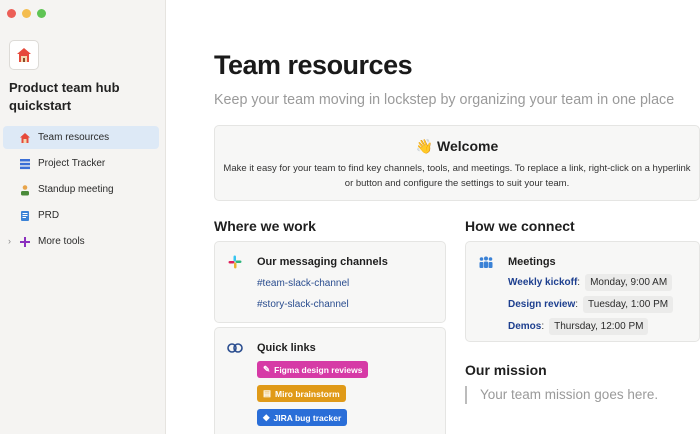 The image size is (700, 434). What do you see at coordinates (265, 226) in the screenshot?
I see `where-we-work-heading: Where we work` at bounding box center [265, 226].